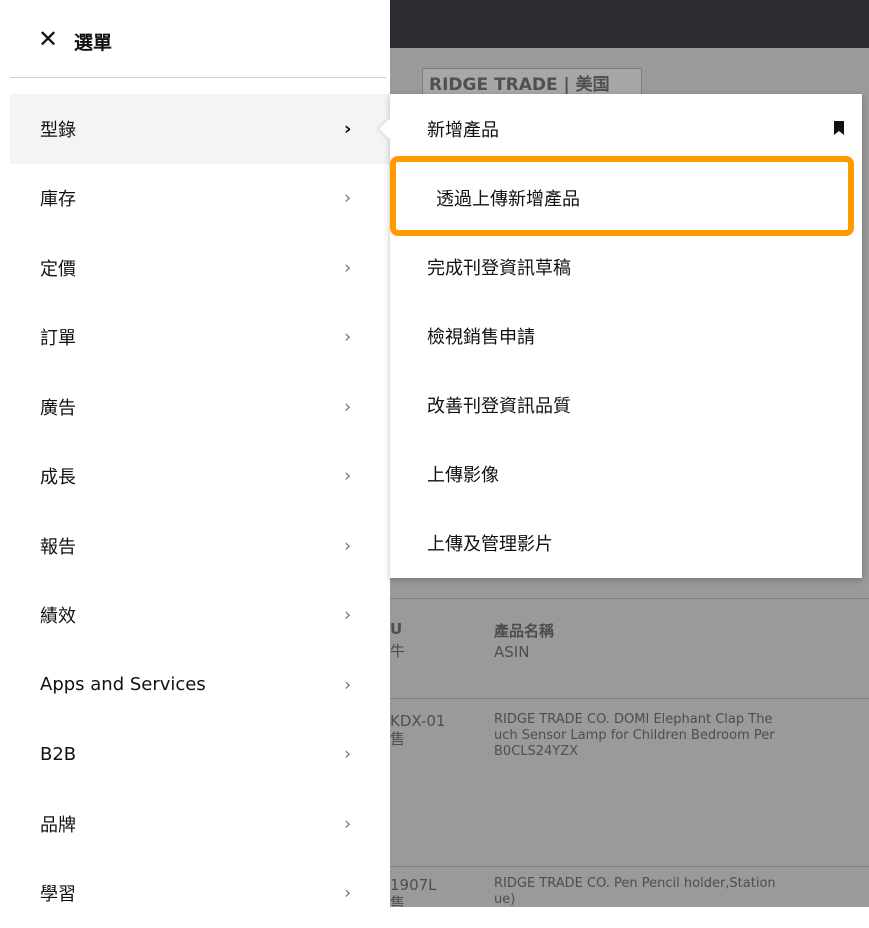  What do you see at coordinates (626, 128) in the screenshot?
I see `submenu-item-add-product: 新增產品` at bounding box center [626, 128].